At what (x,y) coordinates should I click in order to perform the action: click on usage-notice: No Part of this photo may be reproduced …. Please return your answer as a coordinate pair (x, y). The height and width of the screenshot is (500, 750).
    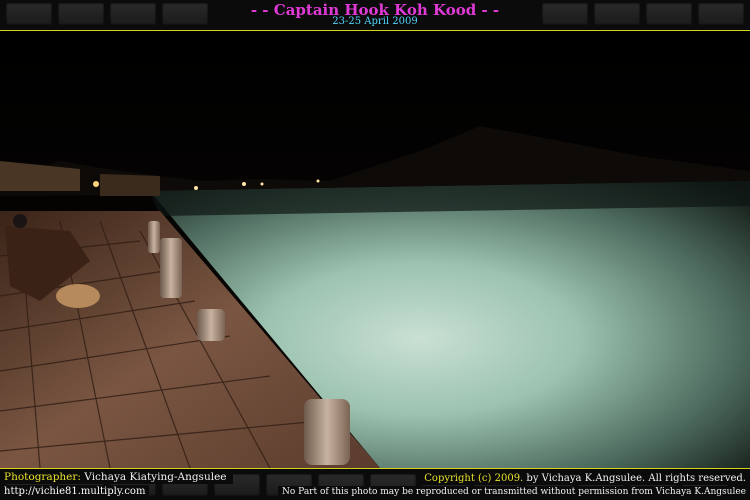
    Looking at the image, I should click on (512, 492).